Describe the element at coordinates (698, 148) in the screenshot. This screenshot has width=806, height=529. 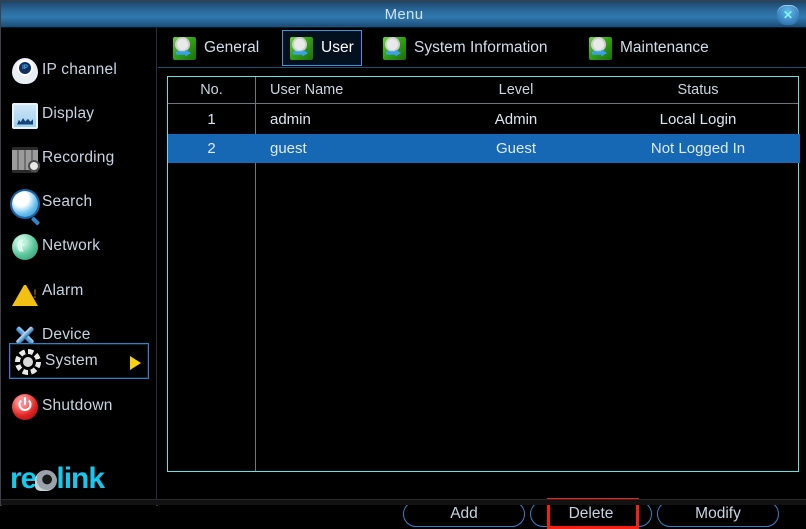
I see `cell-status: Not Logged In` at that location.